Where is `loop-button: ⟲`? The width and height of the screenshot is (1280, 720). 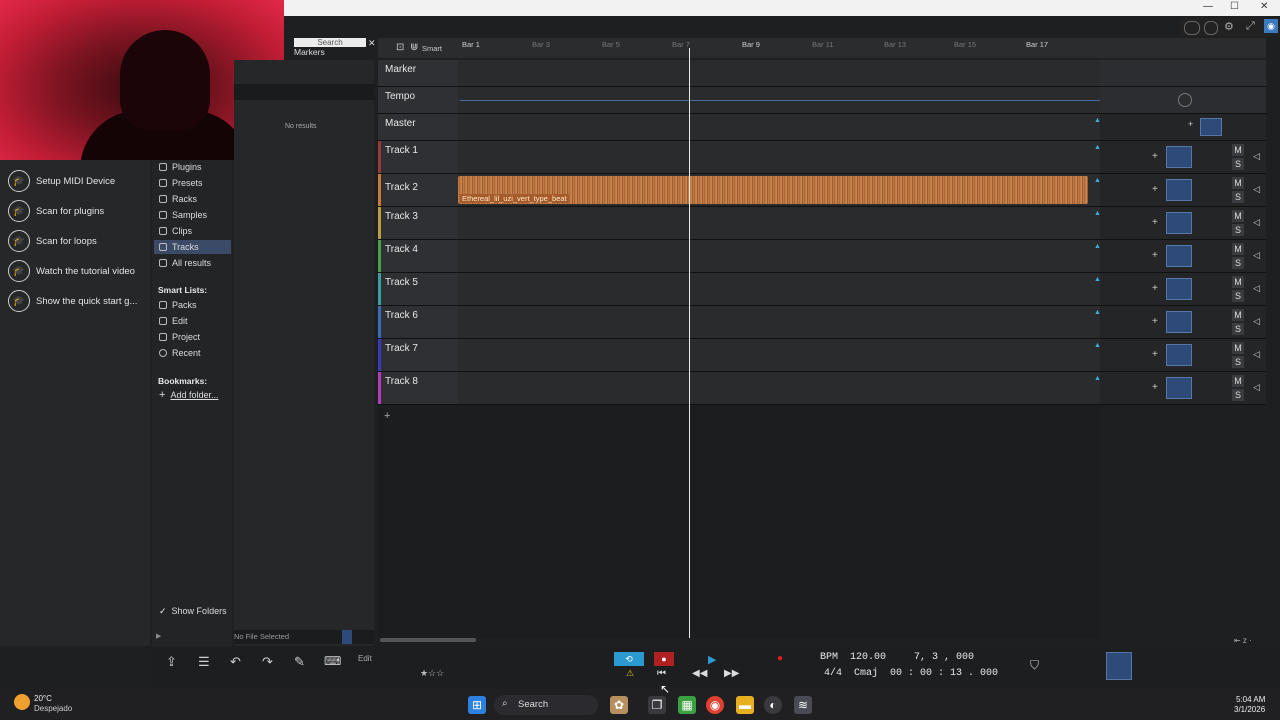
loop-button: ⟲ is located at coordinates (629, 659).